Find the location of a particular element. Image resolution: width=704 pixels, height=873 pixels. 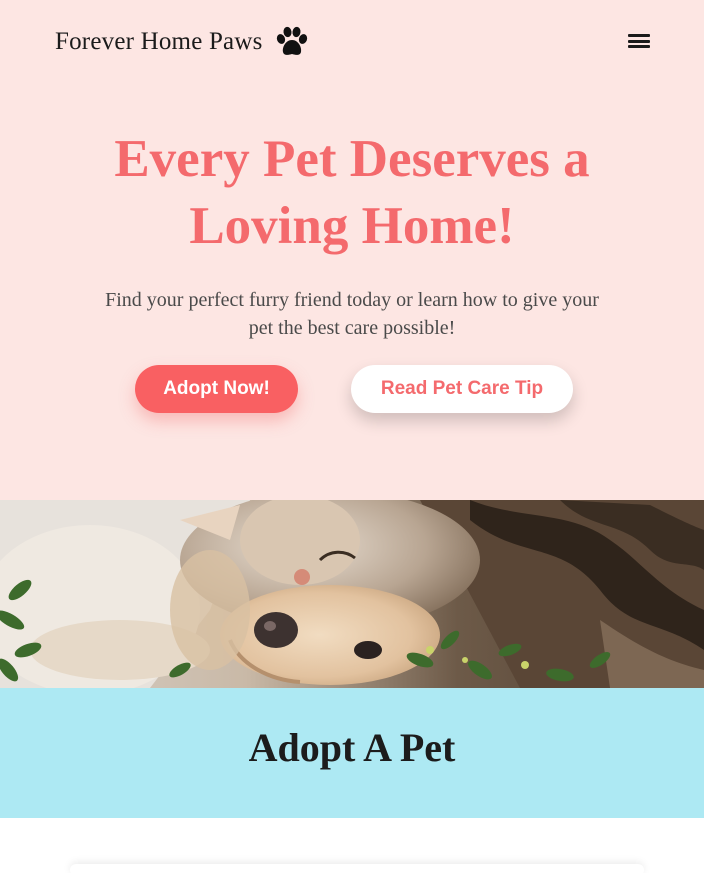

brand: Forever Home Paws is located at coordinates (182, 42).